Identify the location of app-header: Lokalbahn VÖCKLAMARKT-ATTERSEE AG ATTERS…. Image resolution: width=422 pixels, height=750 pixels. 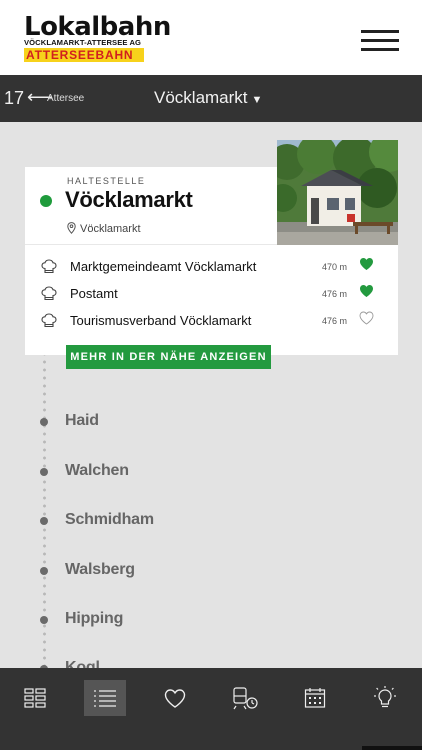
(211, 37).